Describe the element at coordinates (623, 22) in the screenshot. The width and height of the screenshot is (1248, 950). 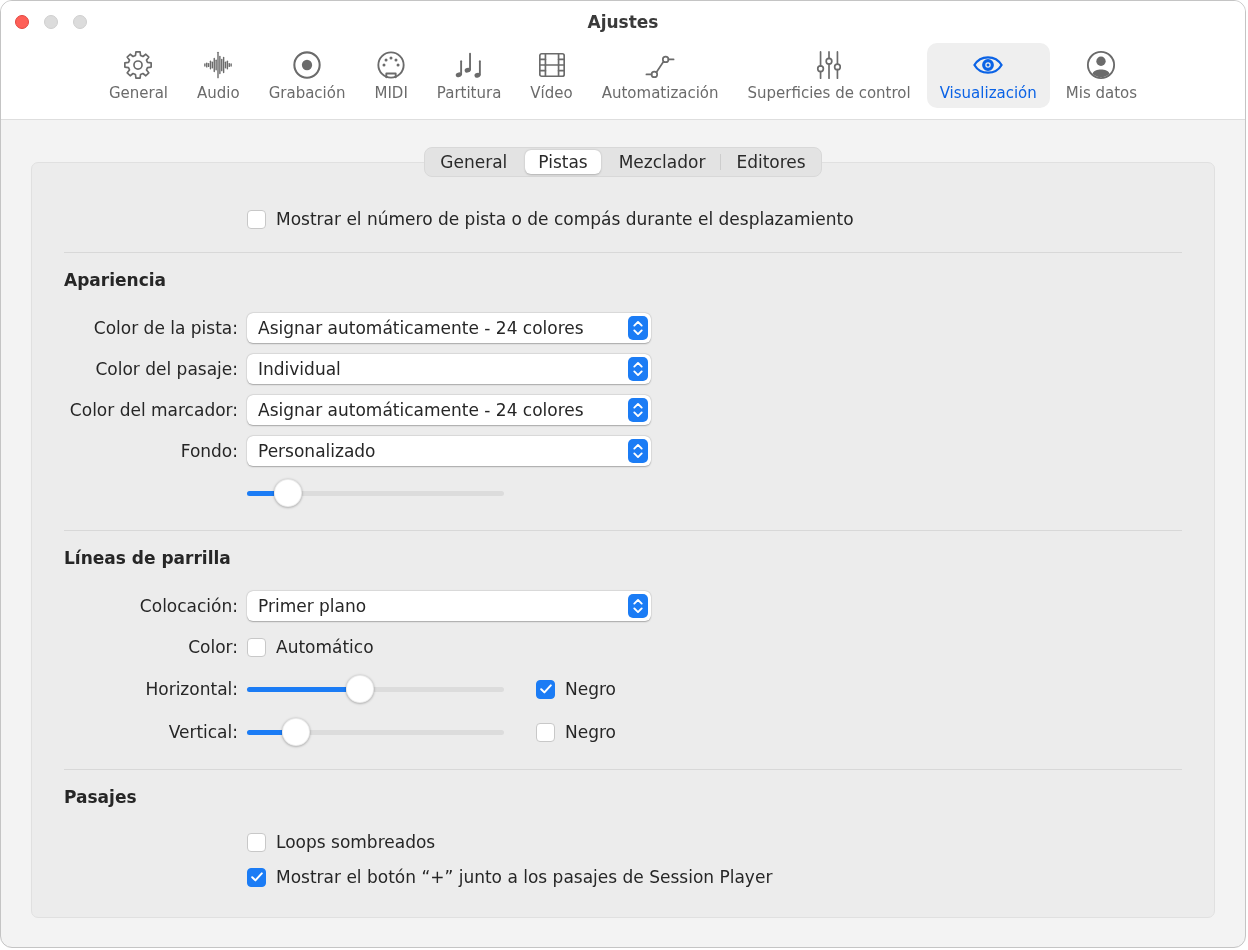
I see `window-title: Ajustes` at that location.